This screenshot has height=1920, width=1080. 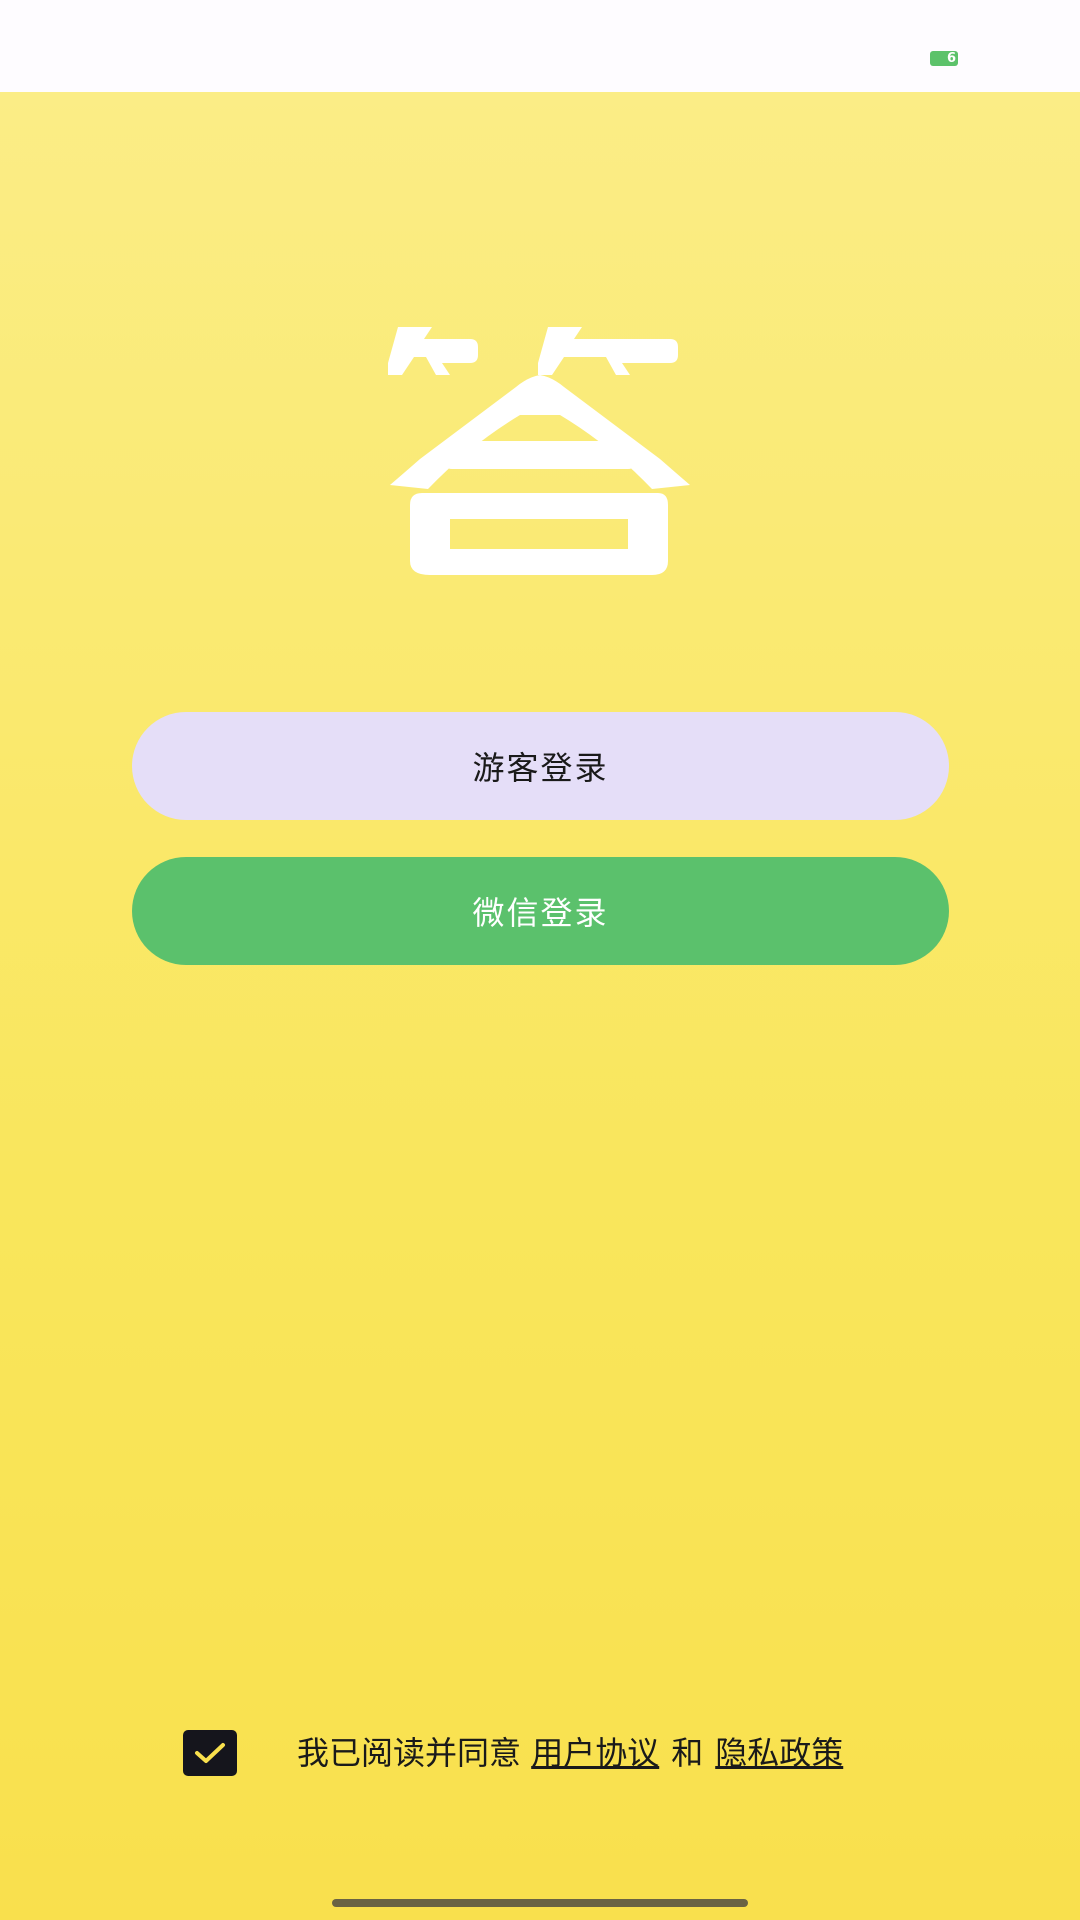 I want to click on guest-login-button: 游客登录, so click(x=540, y=766).